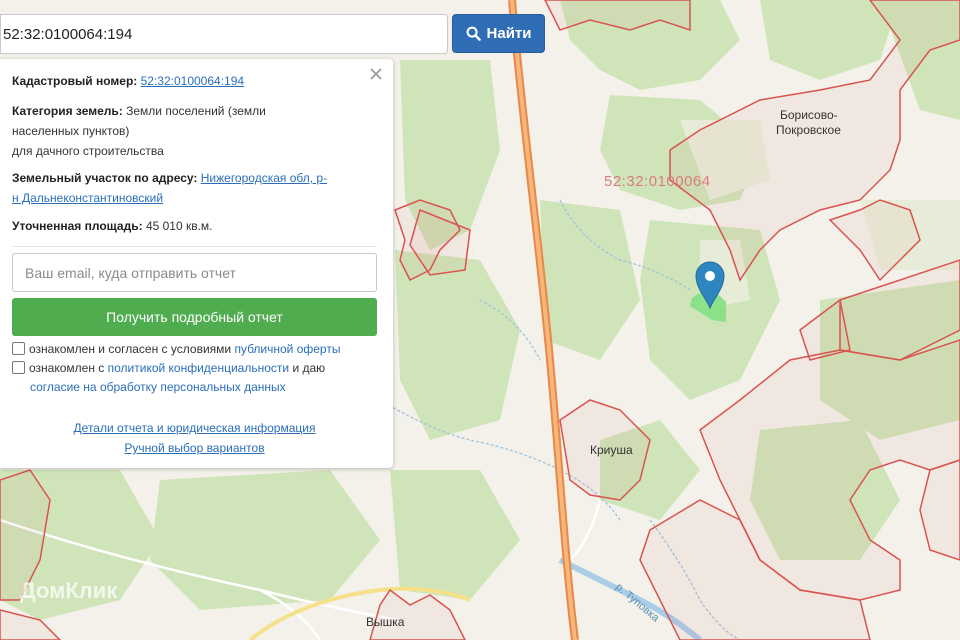 The image size is (960, 640). What do you see at coordinates (75, 81) in the screenshot?
I see `cadastral-number-label: Кадастровый номер:` at bounding box center [75, 81].